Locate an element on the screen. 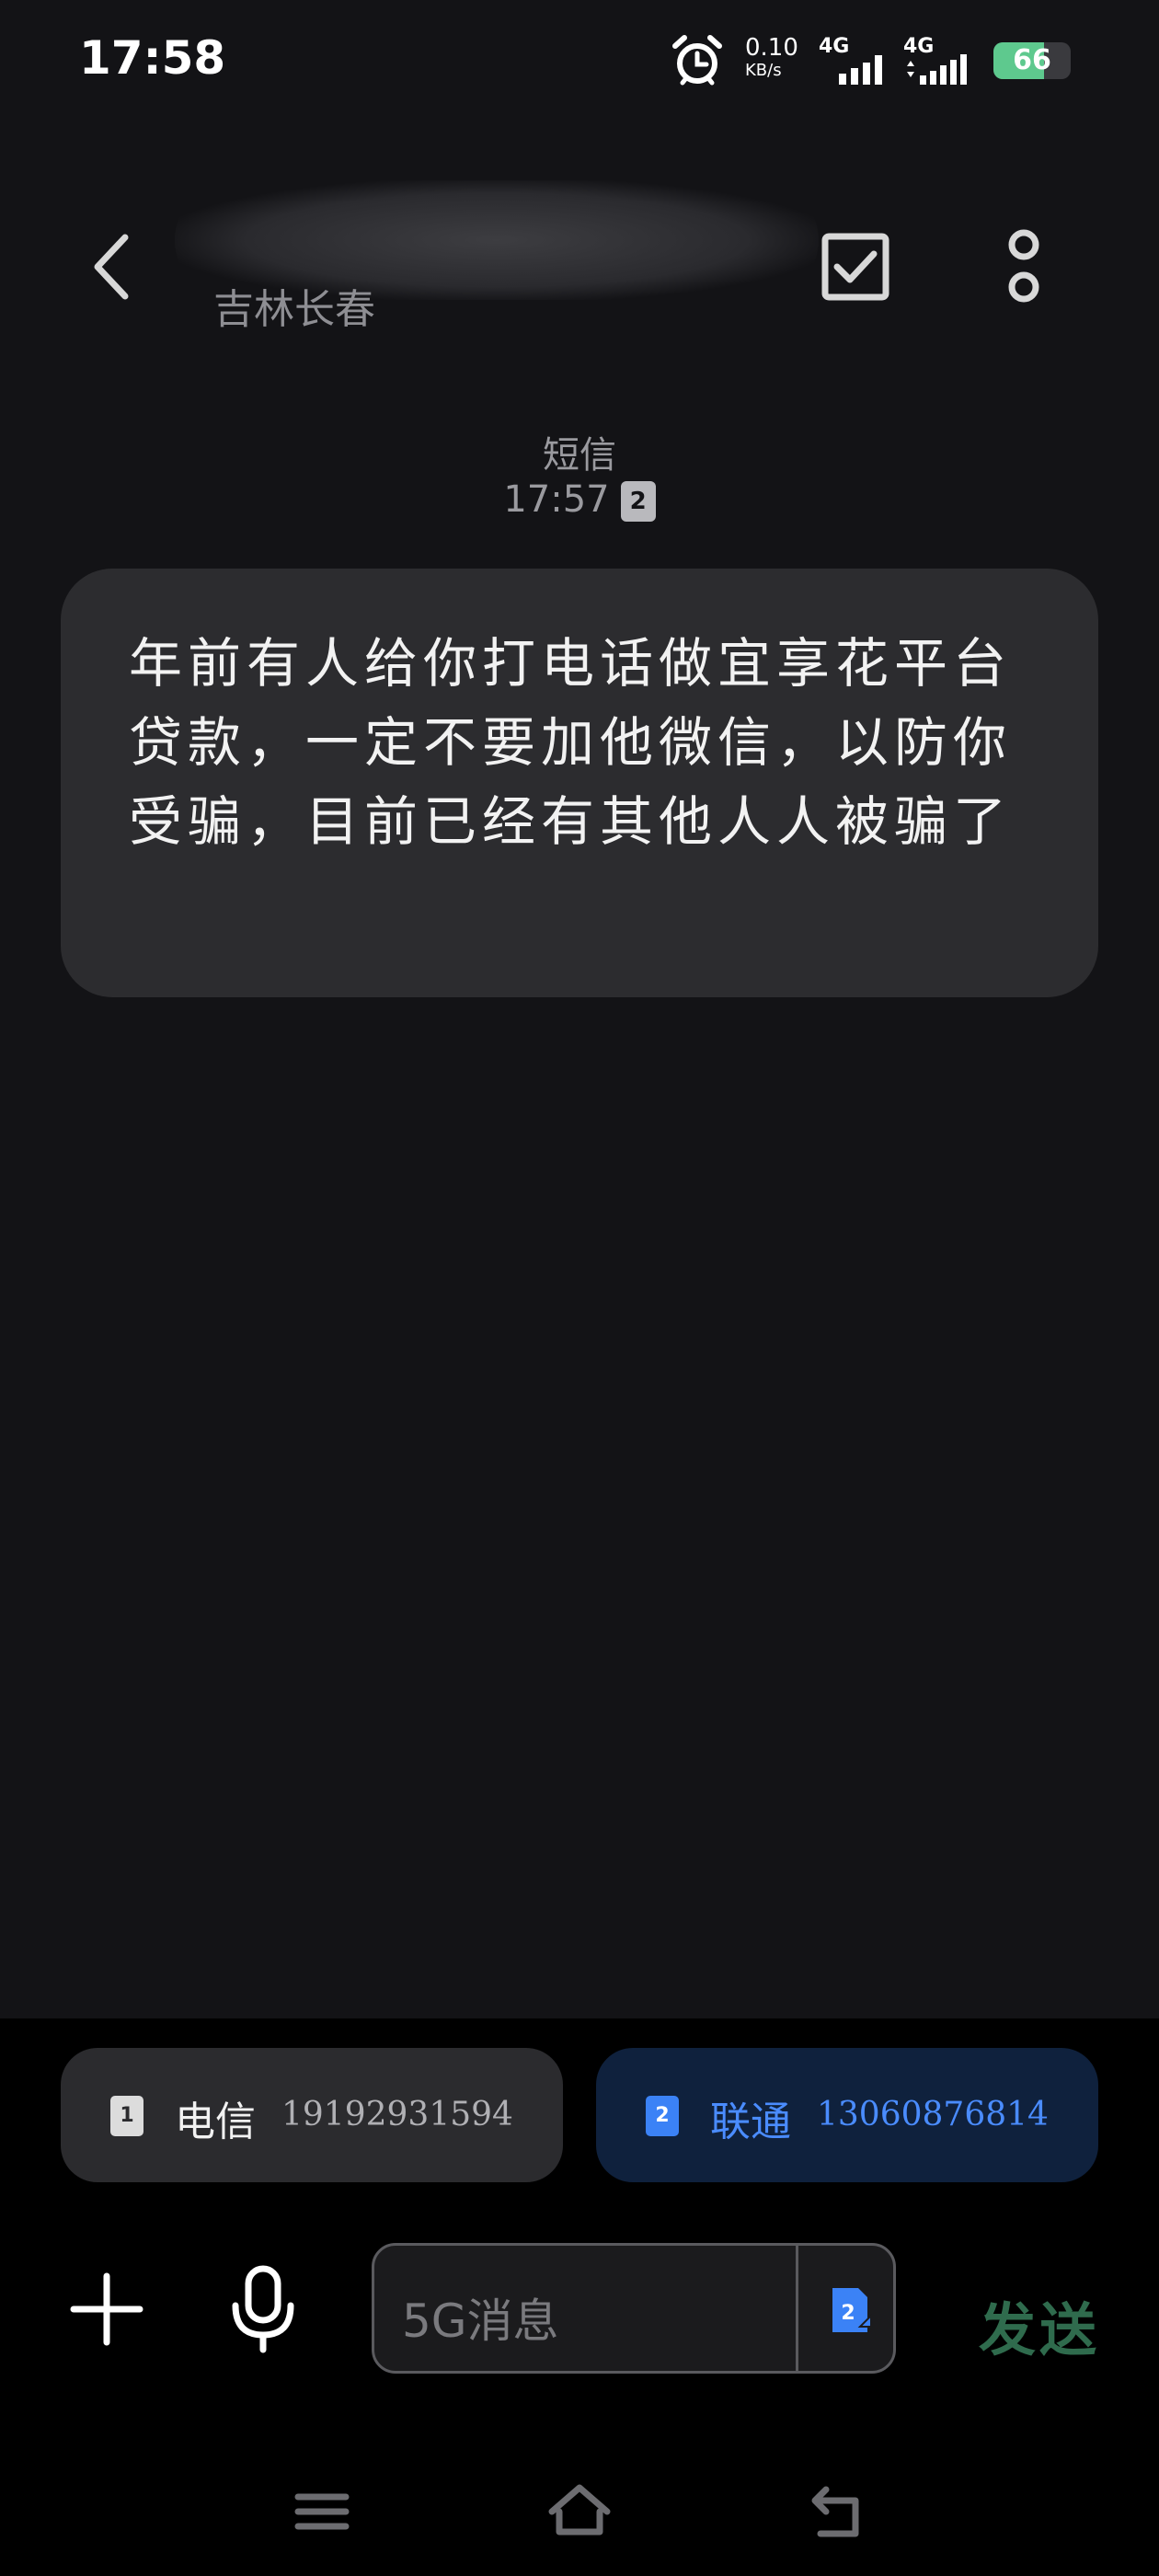  contact-location: 吉林长春 is located at coordinates (294, 309).